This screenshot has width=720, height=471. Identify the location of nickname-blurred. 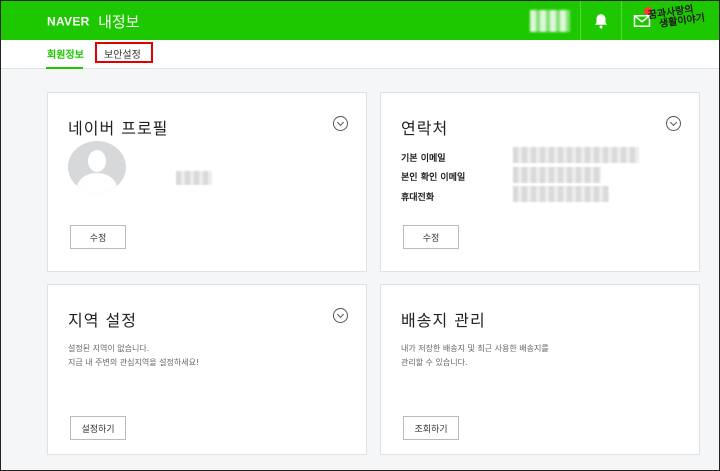
(194, 178).